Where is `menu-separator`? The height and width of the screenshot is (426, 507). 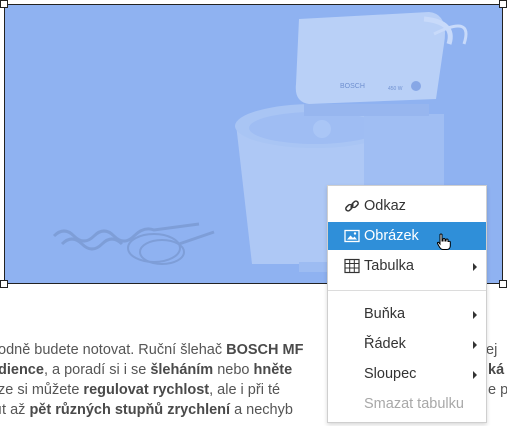 menu-separator is located at coordinates (407, 290).